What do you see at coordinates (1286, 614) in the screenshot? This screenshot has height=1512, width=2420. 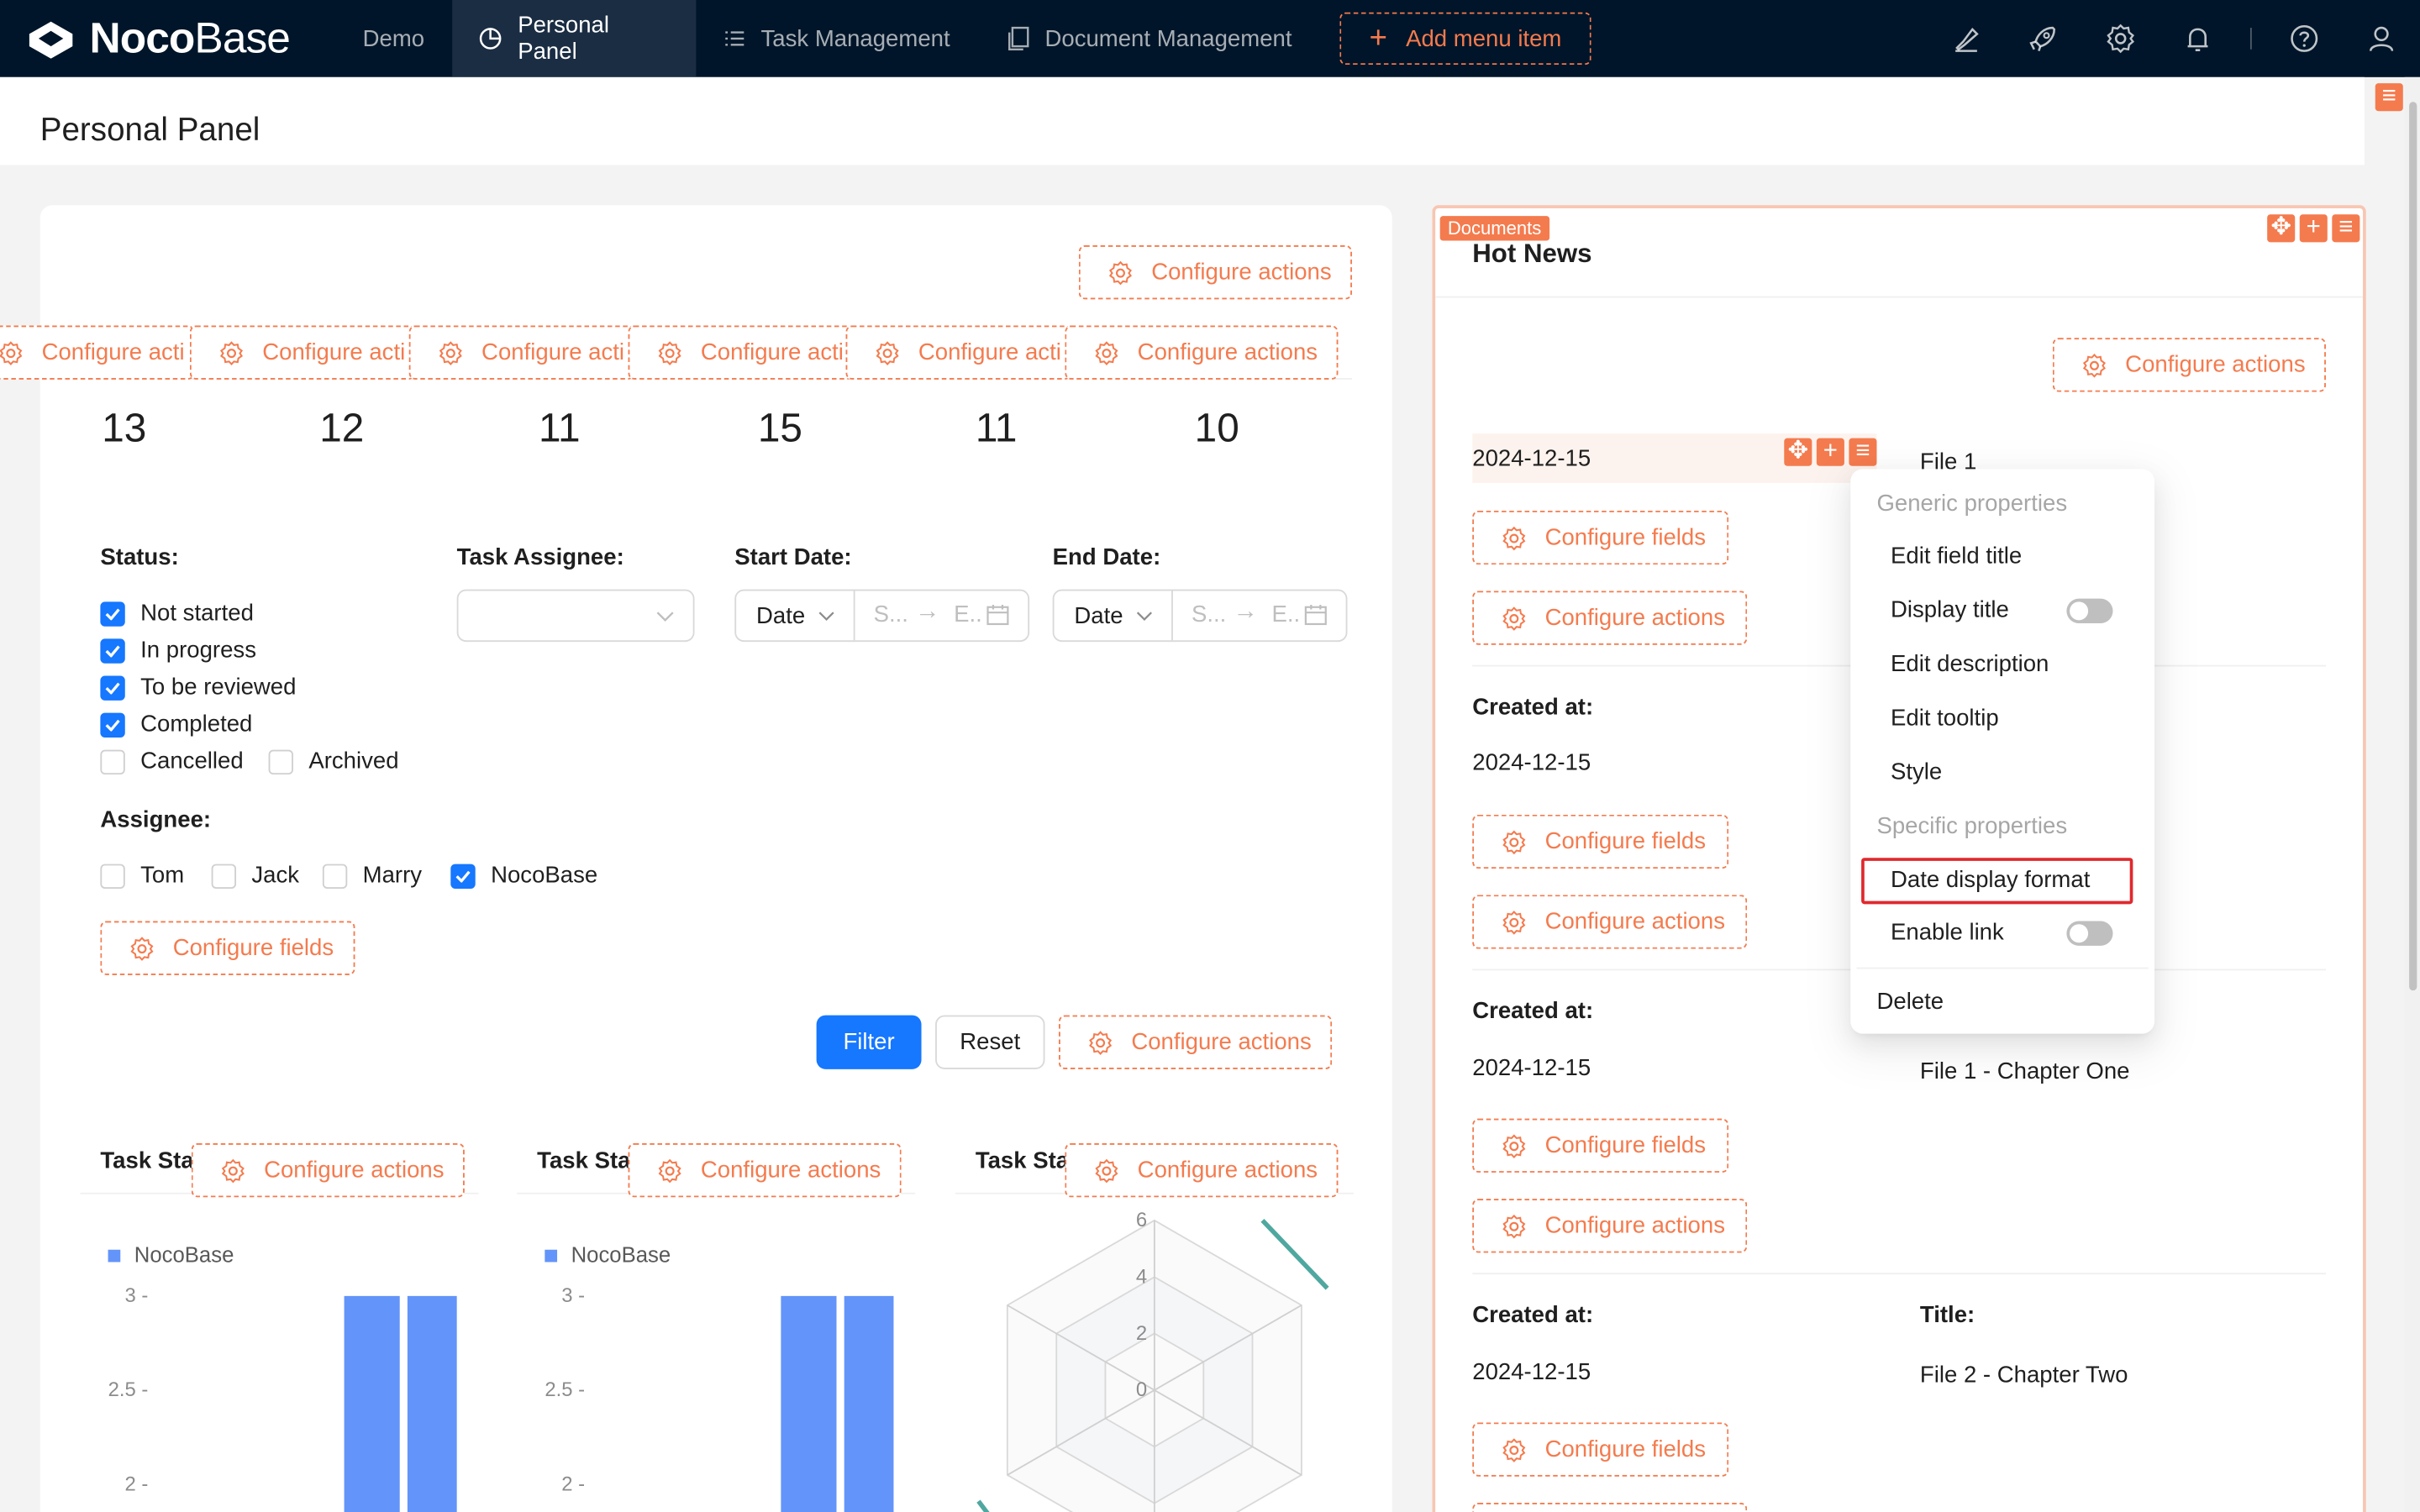 I see `end-date-range-end: E..` at bounding box center [1286, 614].